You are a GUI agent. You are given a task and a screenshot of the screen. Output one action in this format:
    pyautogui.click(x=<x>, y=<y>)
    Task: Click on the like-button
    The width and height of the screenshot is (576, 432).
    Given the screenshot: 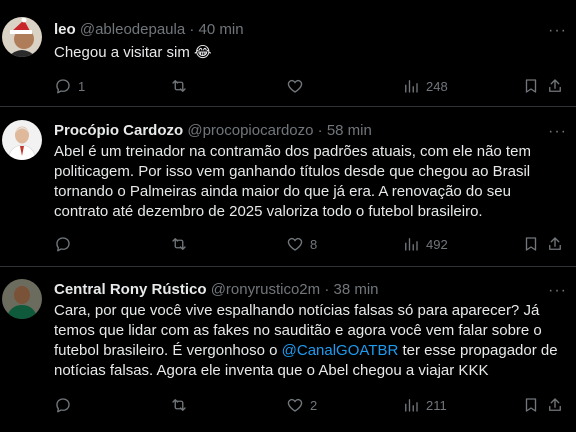 What is the action you would take?
    pyautogui.click(x=298, y=86)
    